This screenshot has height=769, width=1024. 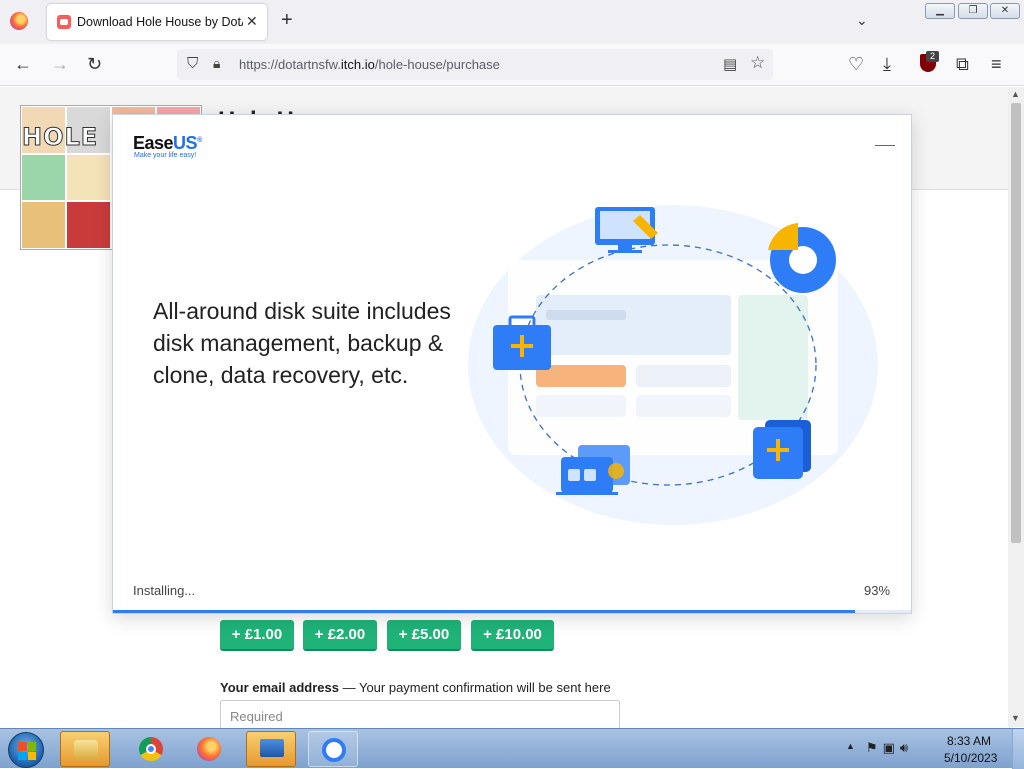 I want to click on browser-tab-active: Download Hole House by DotA ✕, so click(x=157, y=22).